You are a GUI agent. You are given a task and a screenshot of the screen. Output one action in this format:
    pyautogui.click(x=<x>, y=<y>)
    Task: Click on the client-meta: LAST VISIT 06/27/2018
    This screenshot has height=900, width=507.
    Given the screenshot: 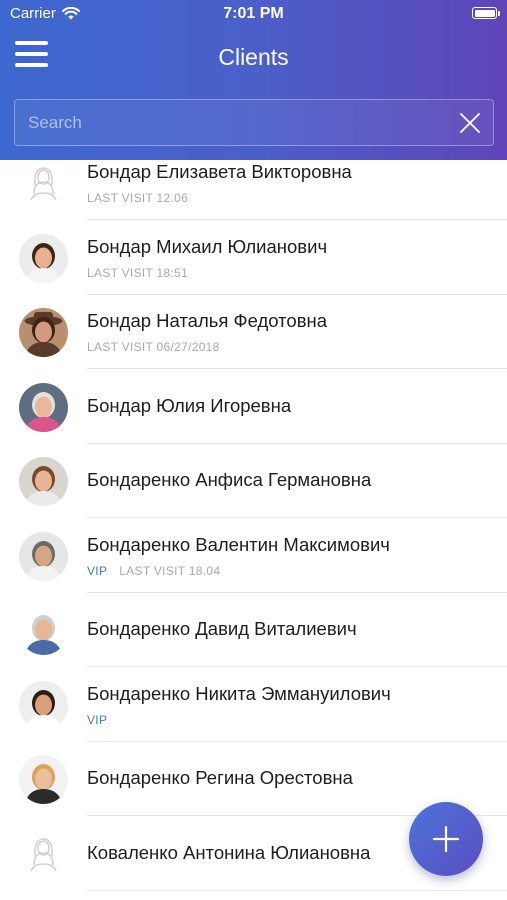 What is the action you would take?
    pyautogui.click(x=153, y=347)
    